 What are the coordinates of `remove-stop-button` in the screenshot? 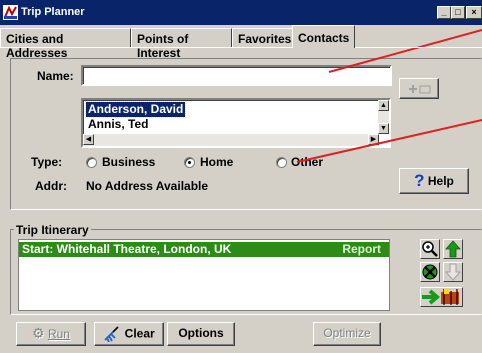 It's located at (430, 272).